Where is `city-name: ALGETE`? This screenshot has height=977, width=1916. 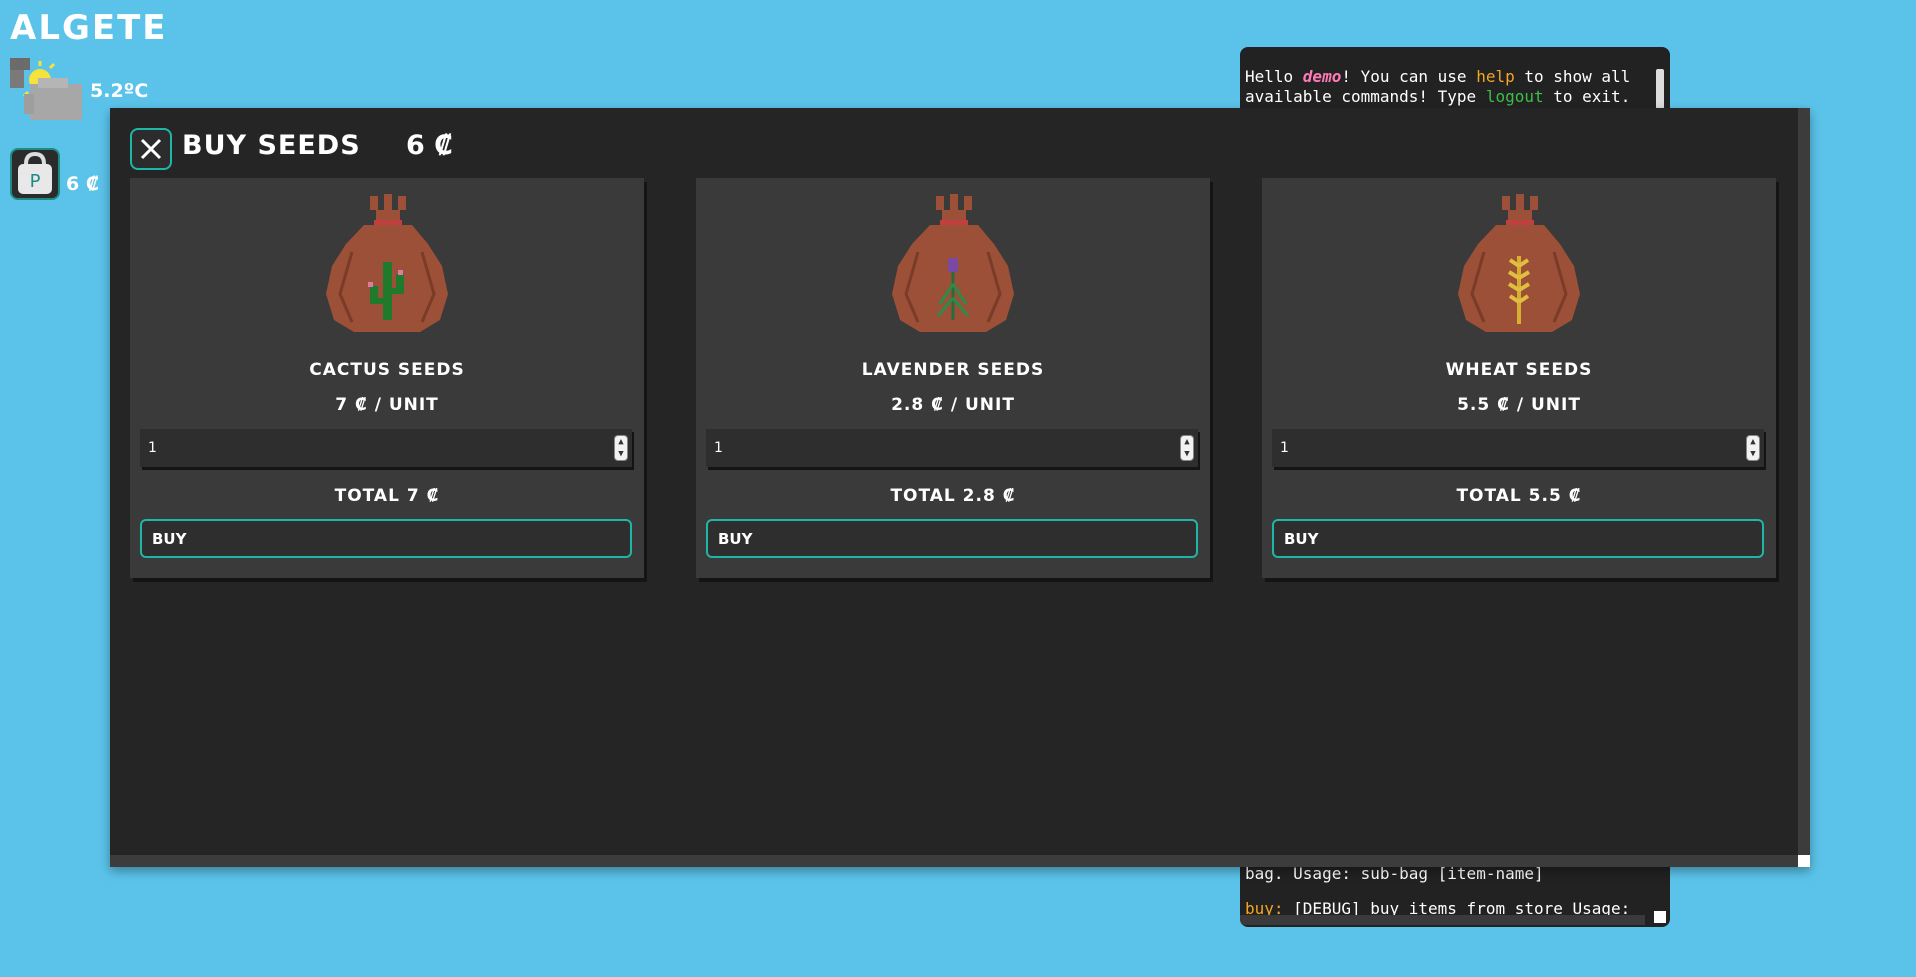
city-name: ALGETE is located at coordinates (89, 28).